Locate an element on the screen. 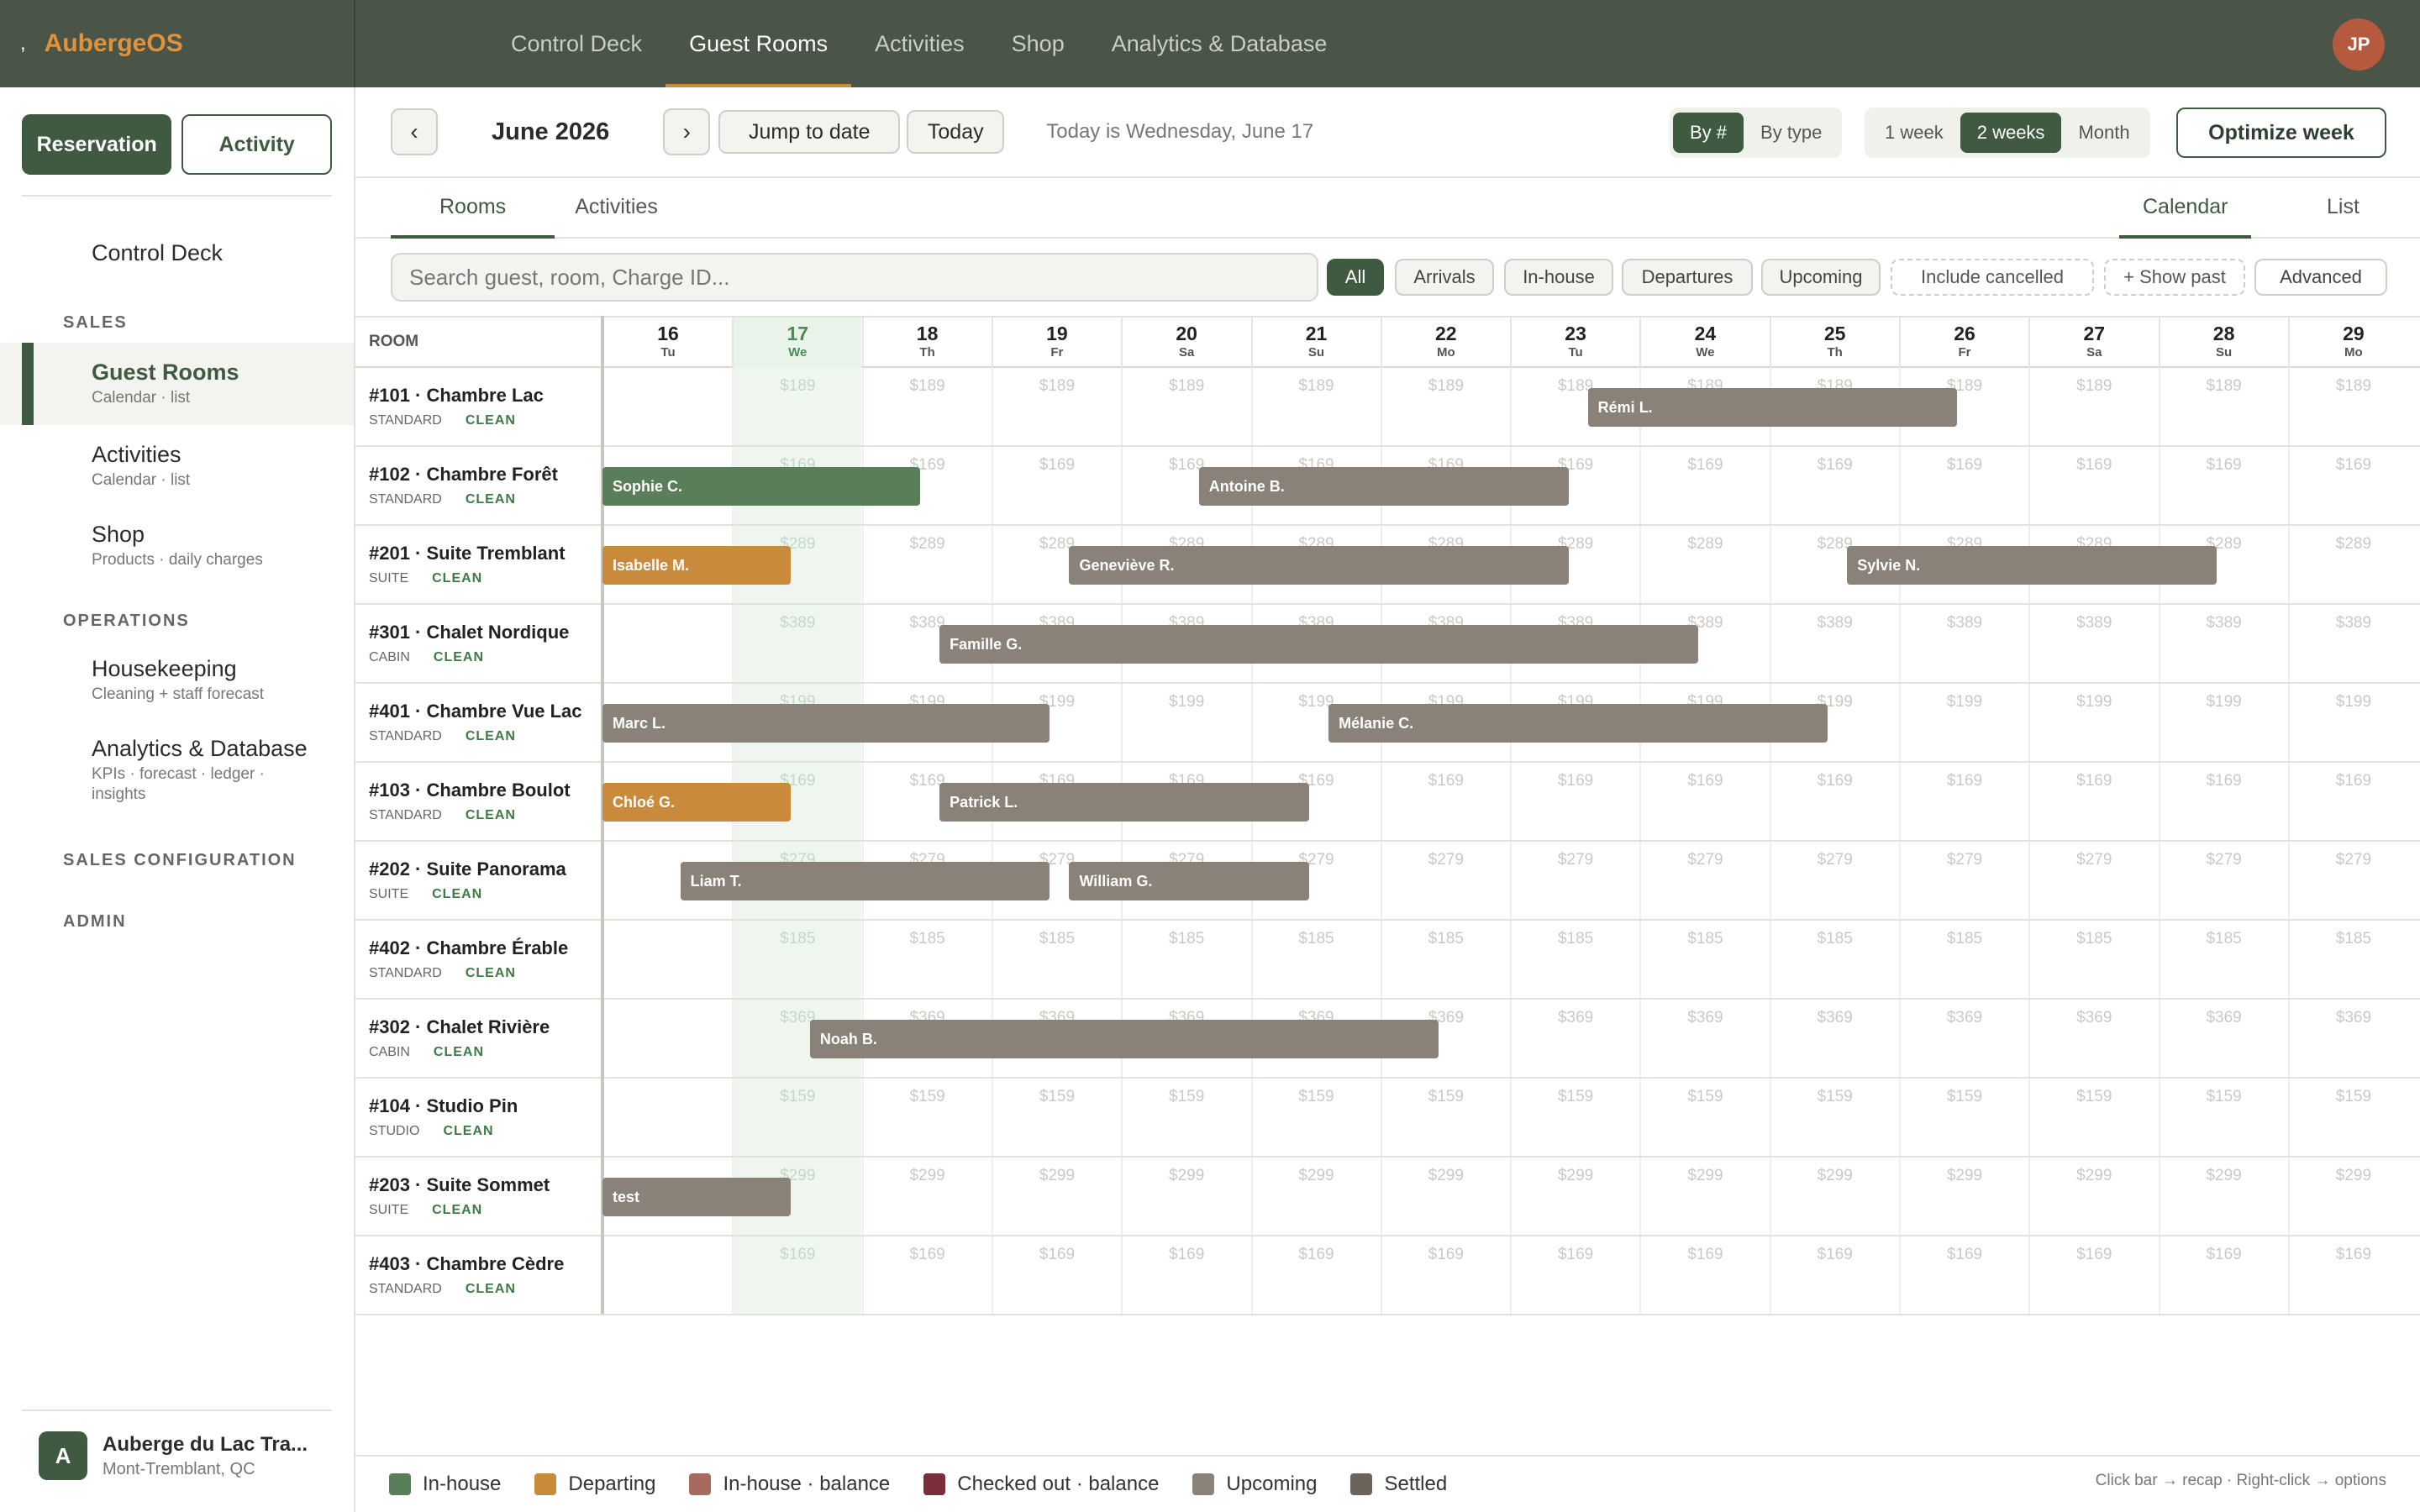 This screenshot has width=2420, height=1512. day-header: 18 Th is located at coordinates (927, 343).